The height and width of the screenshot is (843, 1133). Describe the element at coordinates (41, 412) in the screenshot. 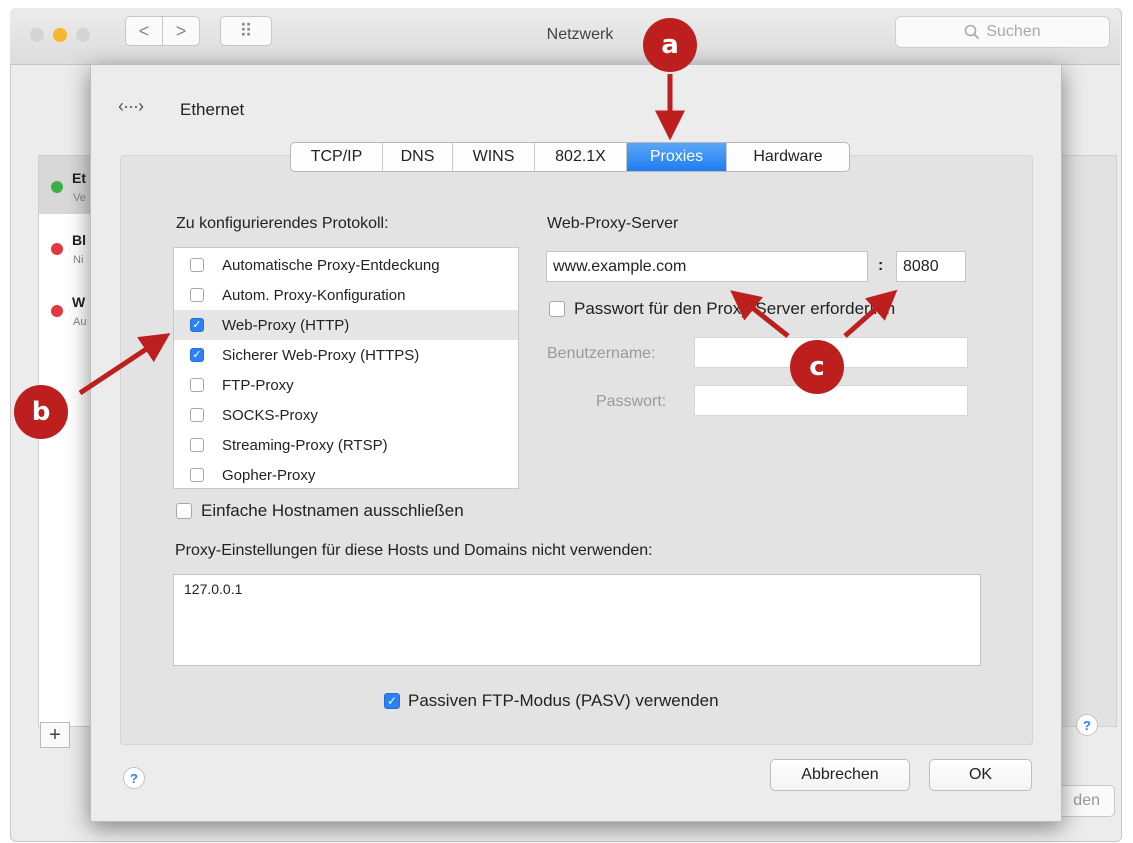

I see `annotation-badge-b: b` at that location.